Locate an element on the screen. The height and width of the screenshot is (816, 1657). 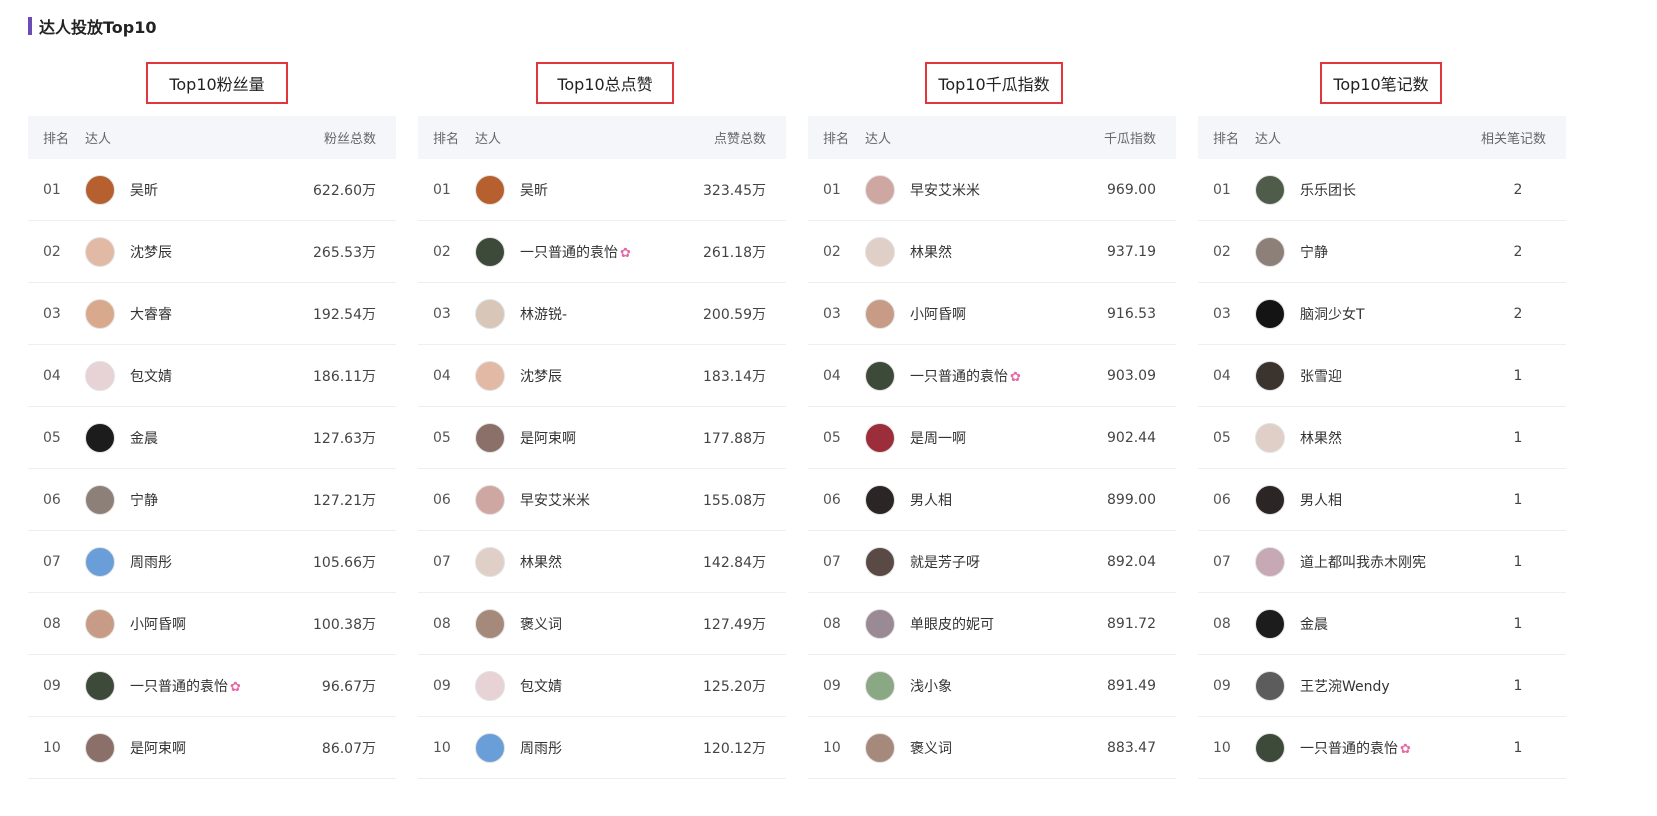
table-row: 05 是周一啊 902.44 is located at coordinates (992, 438).